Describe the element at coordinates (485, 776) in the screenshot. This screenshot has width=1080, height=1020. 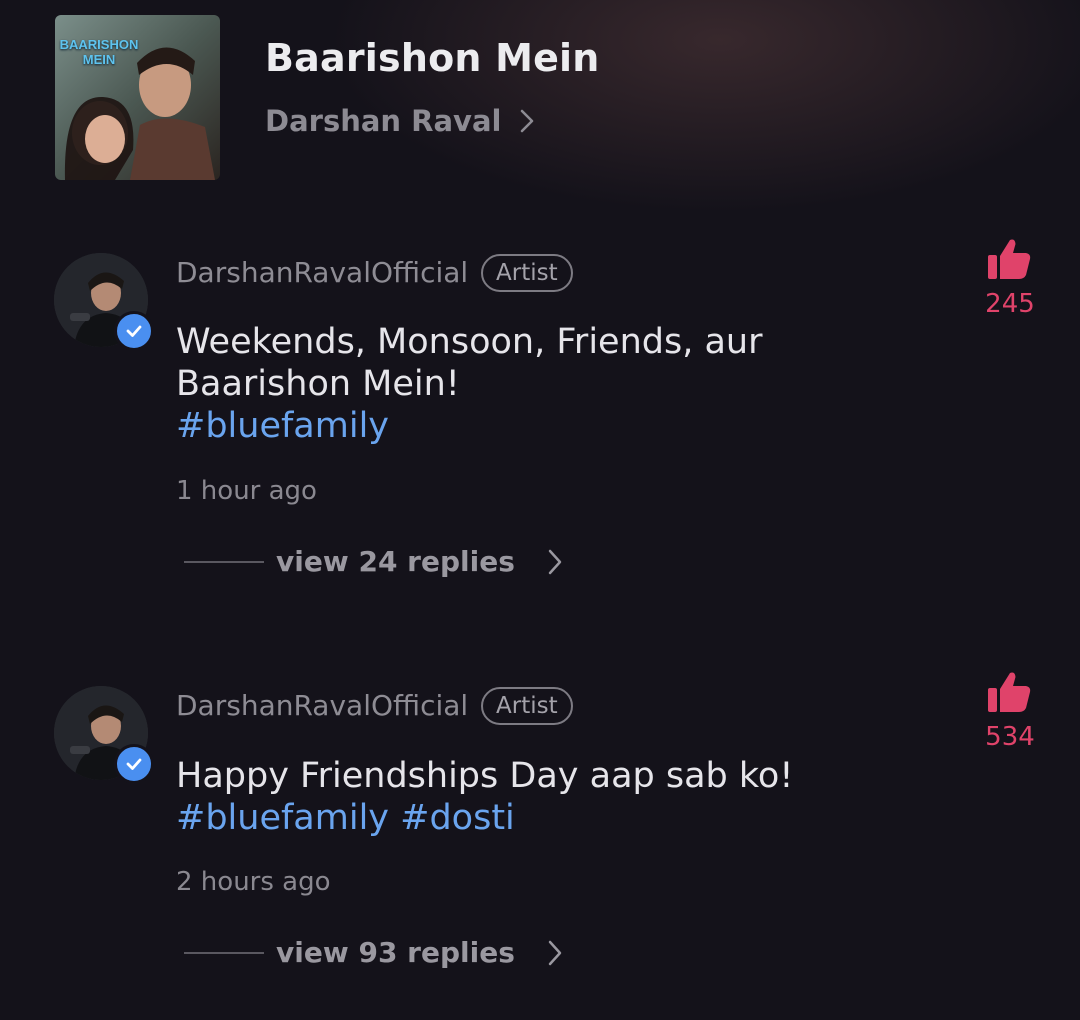
I see `comment-body: Happy Friendships Day aap sab ko!` at that location.